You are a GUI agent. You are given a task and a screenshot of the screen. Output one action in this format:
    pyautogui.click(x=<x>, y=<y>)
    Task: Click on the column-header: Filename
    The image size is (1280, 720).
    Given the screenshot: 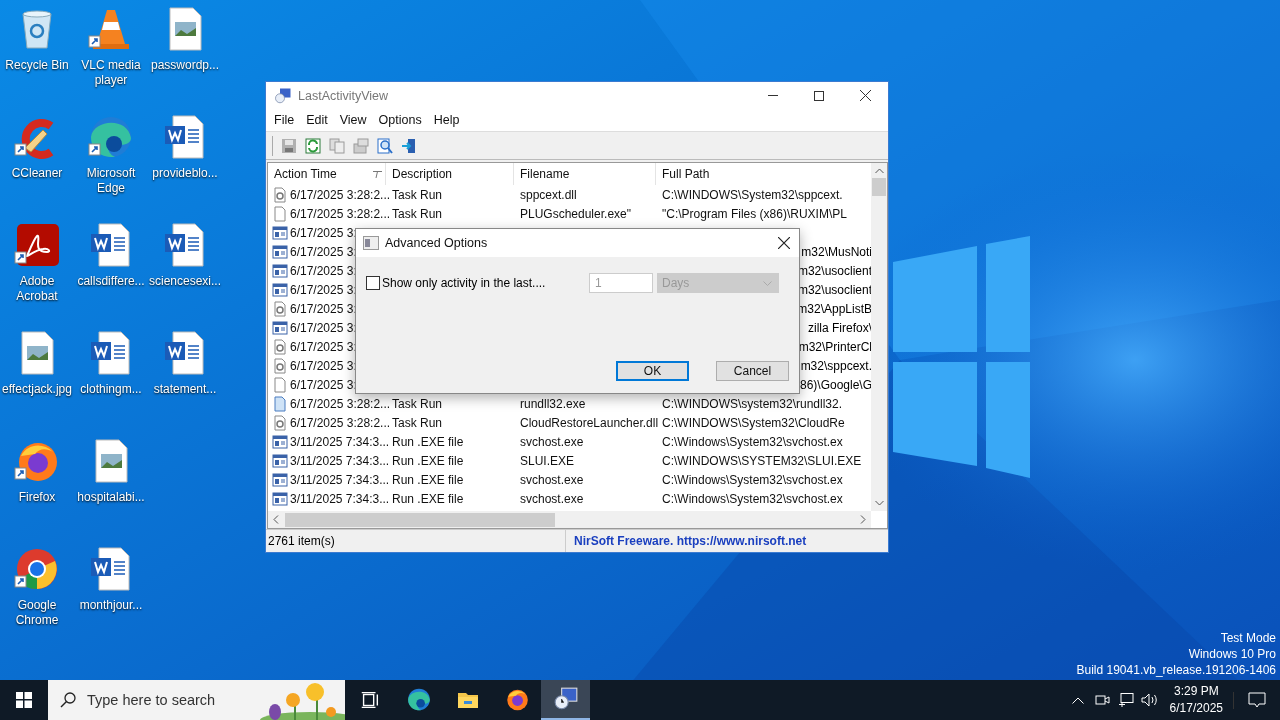 What is the action you would take?
    pyautogui.click(x=585, y=174)
    